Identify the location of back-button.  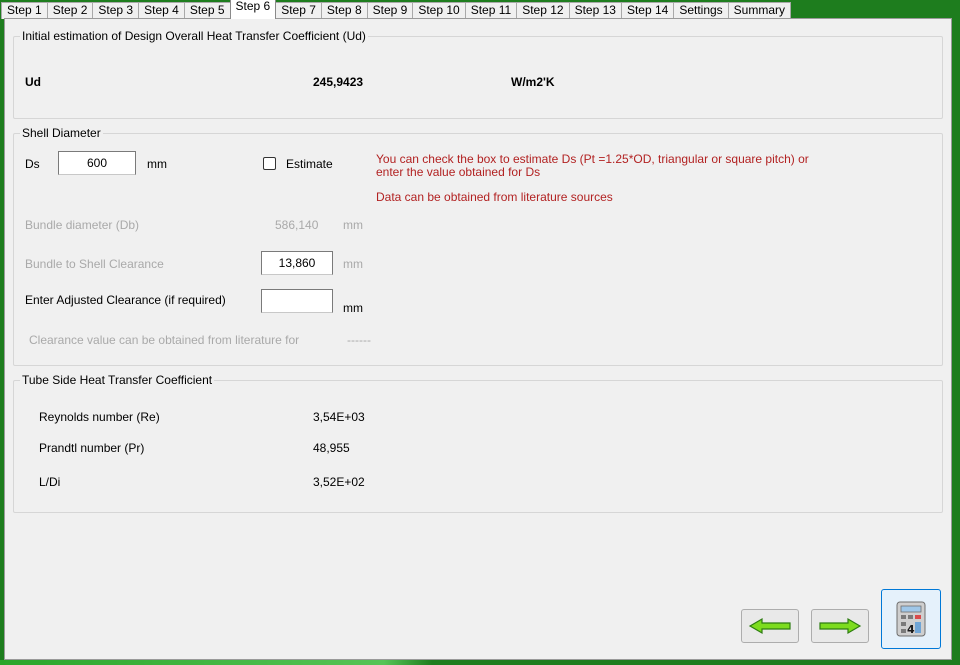
(770, 626).